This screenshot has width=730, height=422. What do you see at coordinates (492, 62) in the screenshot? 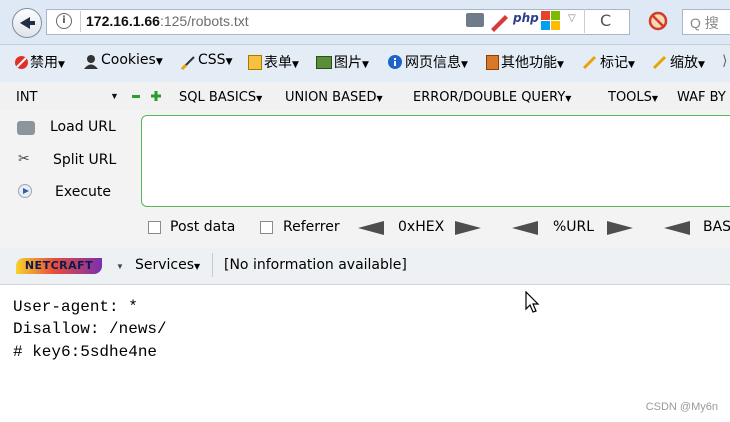
I see `misc-icon` at bounding box center [492, 62].